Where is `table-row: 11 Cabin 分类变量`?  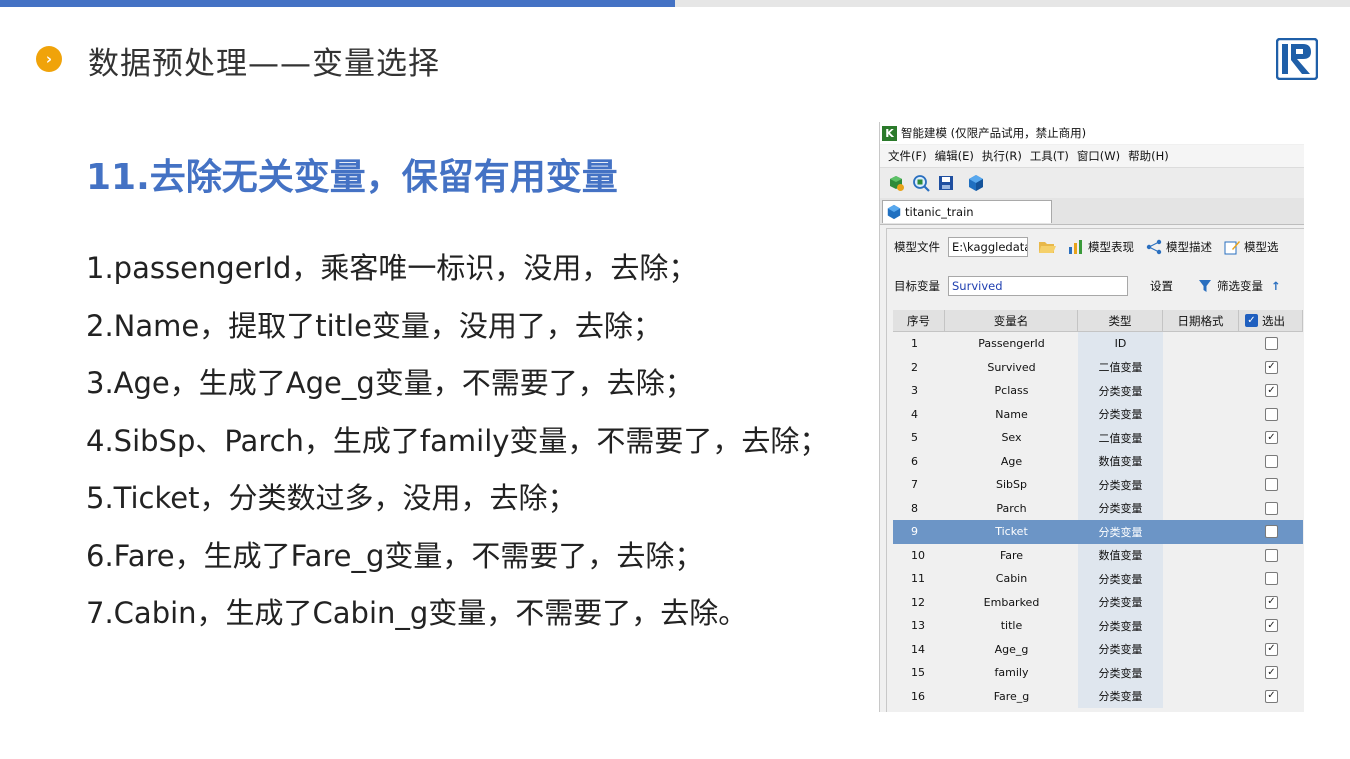
table-row: 11 Cabin 分类变量 is located at coordinates (1098, 579).